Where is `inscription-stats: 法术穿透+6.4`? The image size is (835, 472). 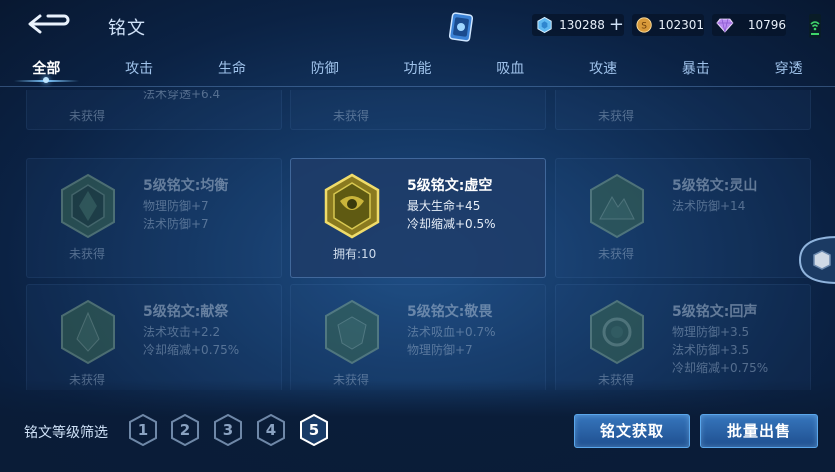
inscription-stats: 法术穿透+6.4 is located at coordinates (181, 96).